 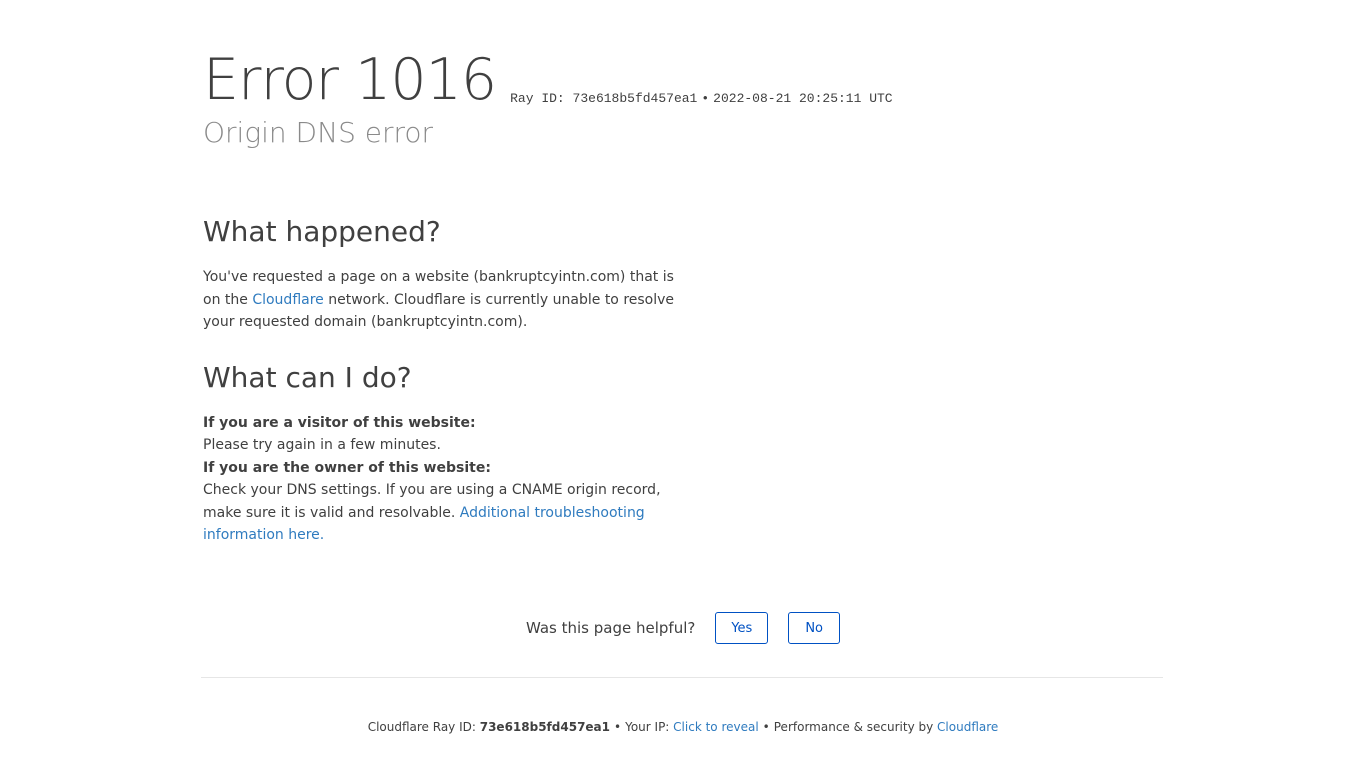 I want to click on feedback-yes-button: Yes, so click(x=742, y=628).